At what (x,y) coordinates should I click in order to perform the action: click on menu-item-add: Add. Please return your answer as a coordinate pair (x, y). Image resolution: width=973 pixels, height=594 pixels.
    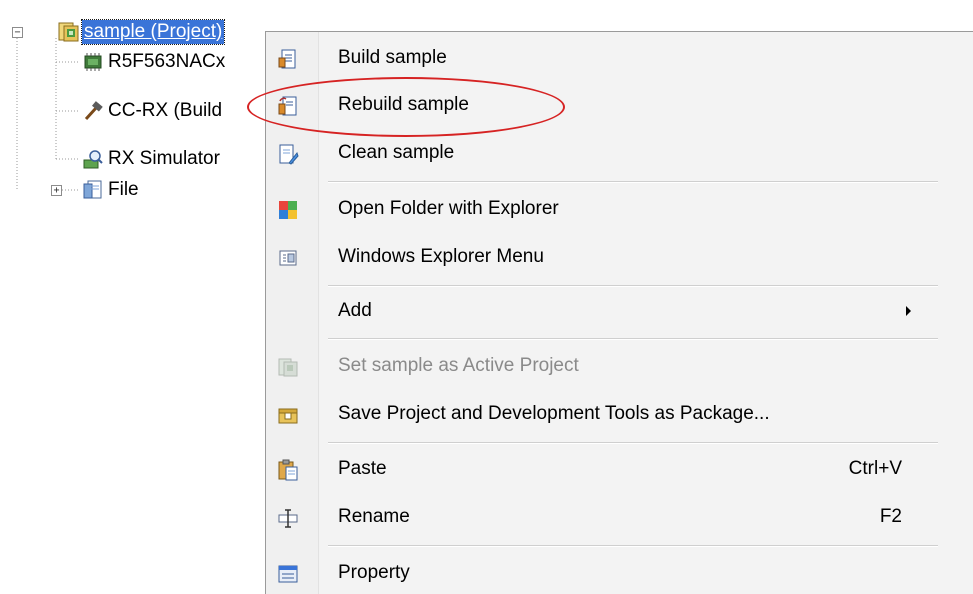
    Looking at the image, I should click on (619, 312).